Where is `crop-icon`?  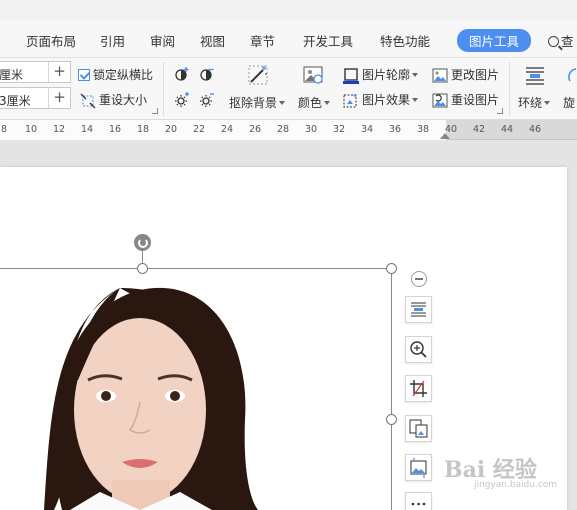
crop-icon is located at coordinates (418, 388).